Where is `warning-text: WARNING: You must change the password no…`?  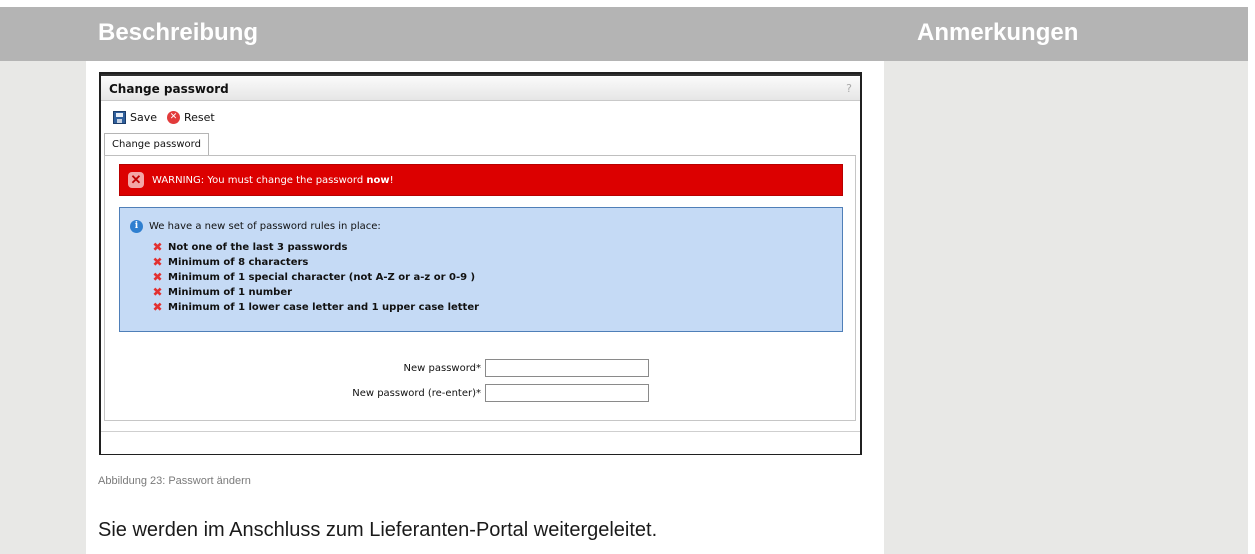 warning-text: WARNING: You must change the password no… is located at coordinates (273, 180).